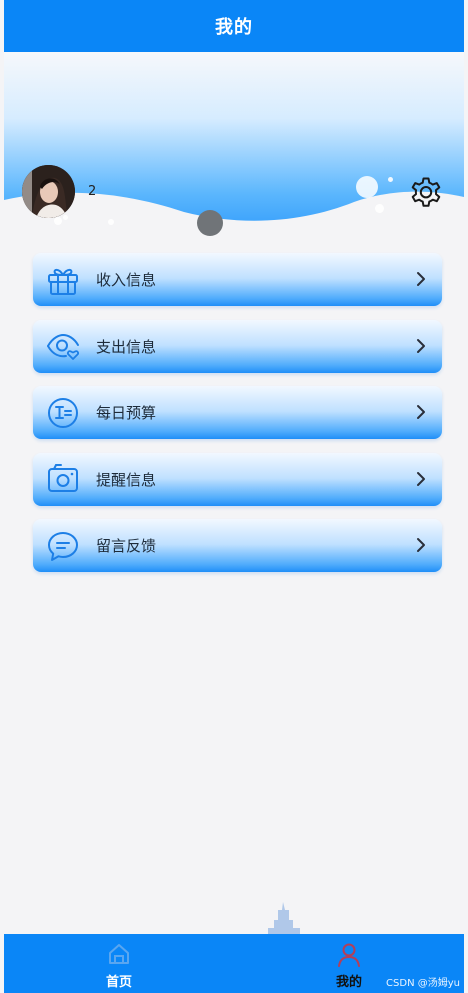 This screenshot has width=468, height=993. Describe the element at coordinates (126, 546) in the screenshot. I see `menu-item-label: 留言反馈` at that location.